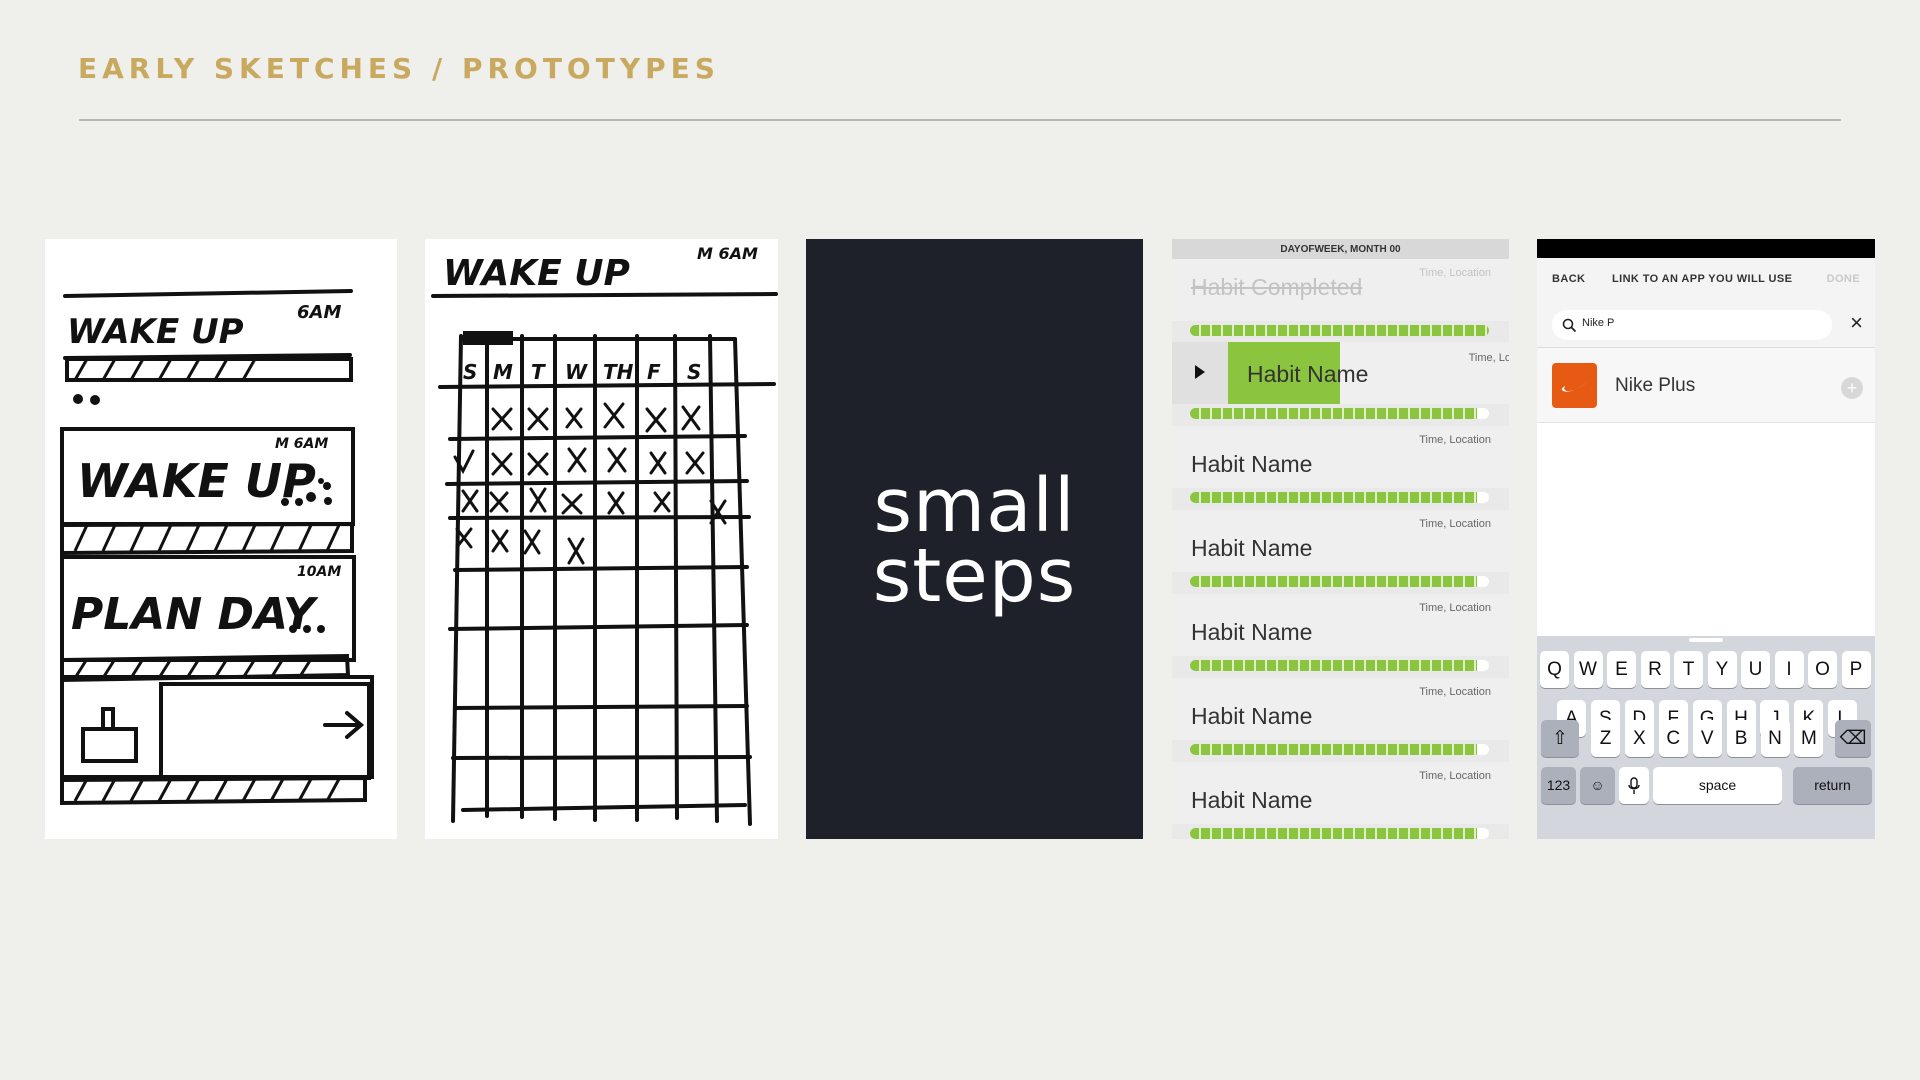  What do you see at coordinates (1775, 738) in the screenshot?
I see `key-n: N` at bounding box center [1775, 738].